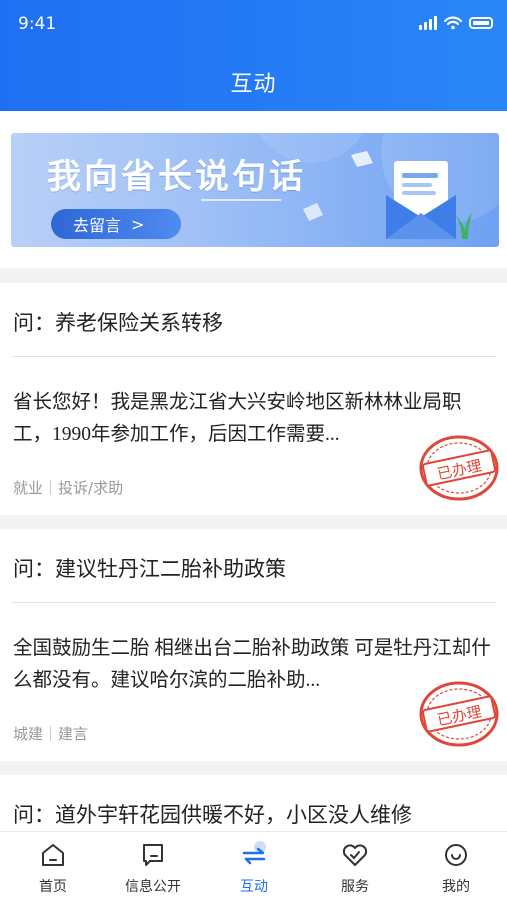 The image size is (507, 901). I want to click on tab-label: 互动, so click(254, 887).